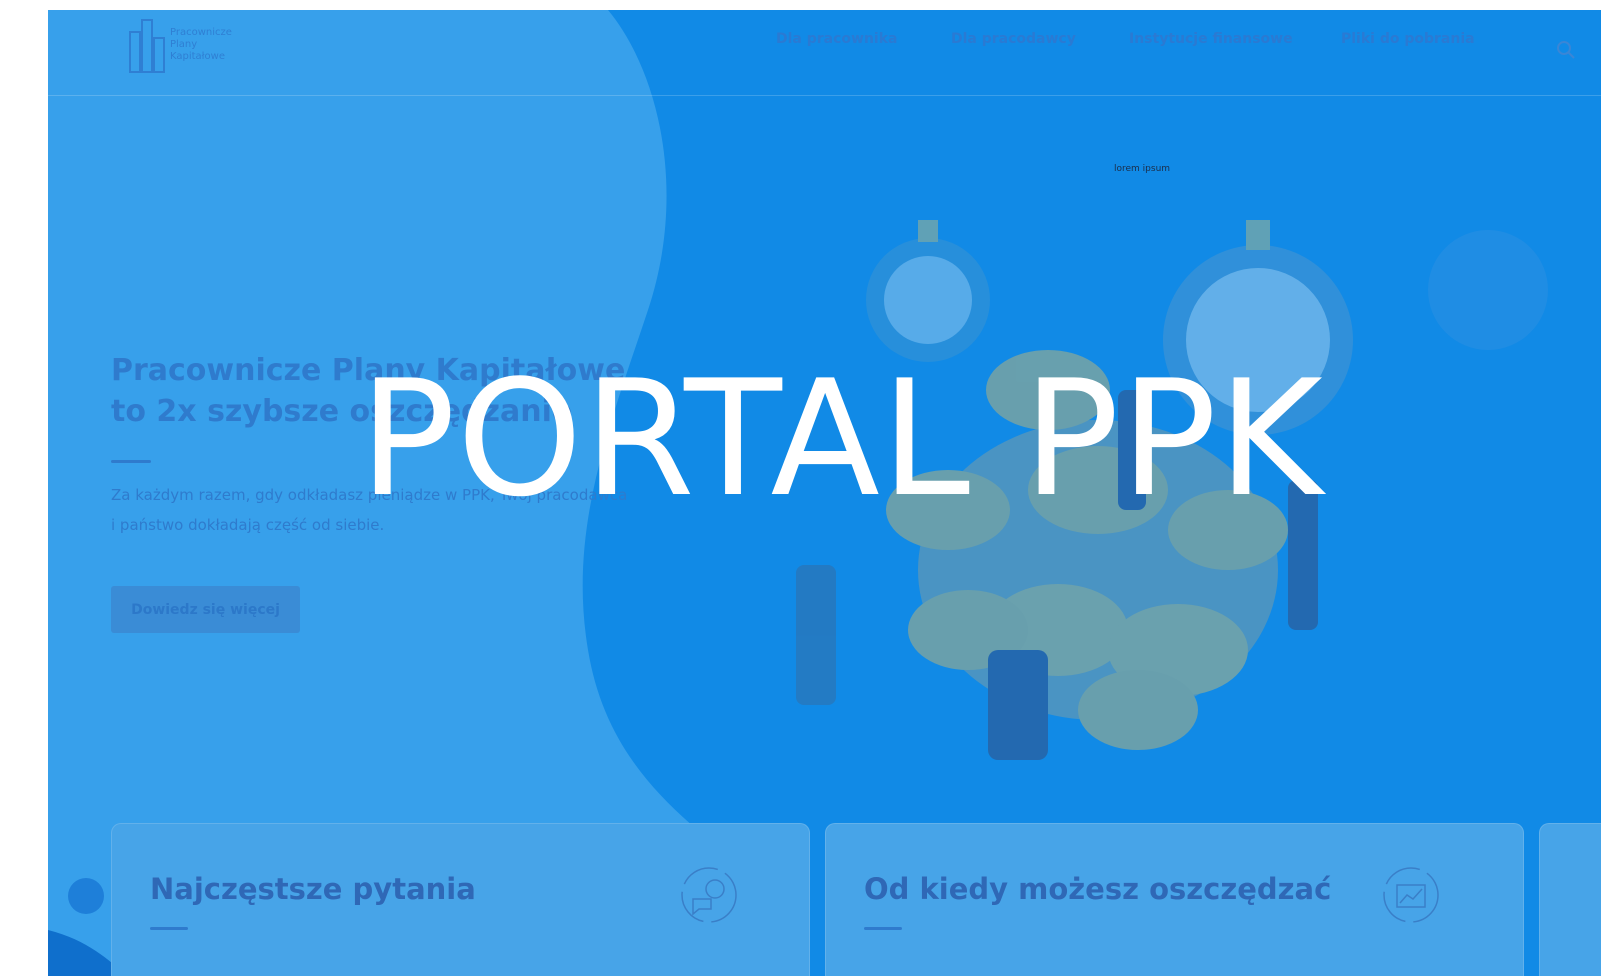 Image resolution: width=1615 pixels, height=976 pixels. Describe the element at coordinates (248, 525) in the screenshot. I see `hero-description-line: i państwo dokładają część od siebie.` at that location.